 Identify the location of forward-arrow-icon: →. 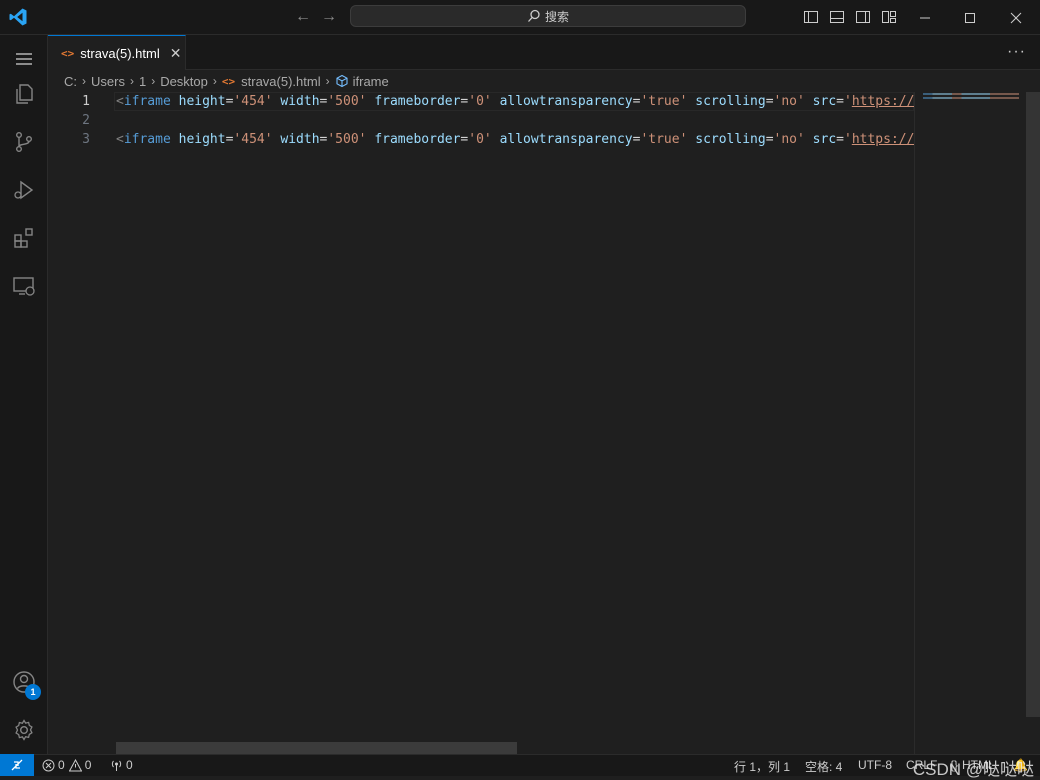
(329, 17).